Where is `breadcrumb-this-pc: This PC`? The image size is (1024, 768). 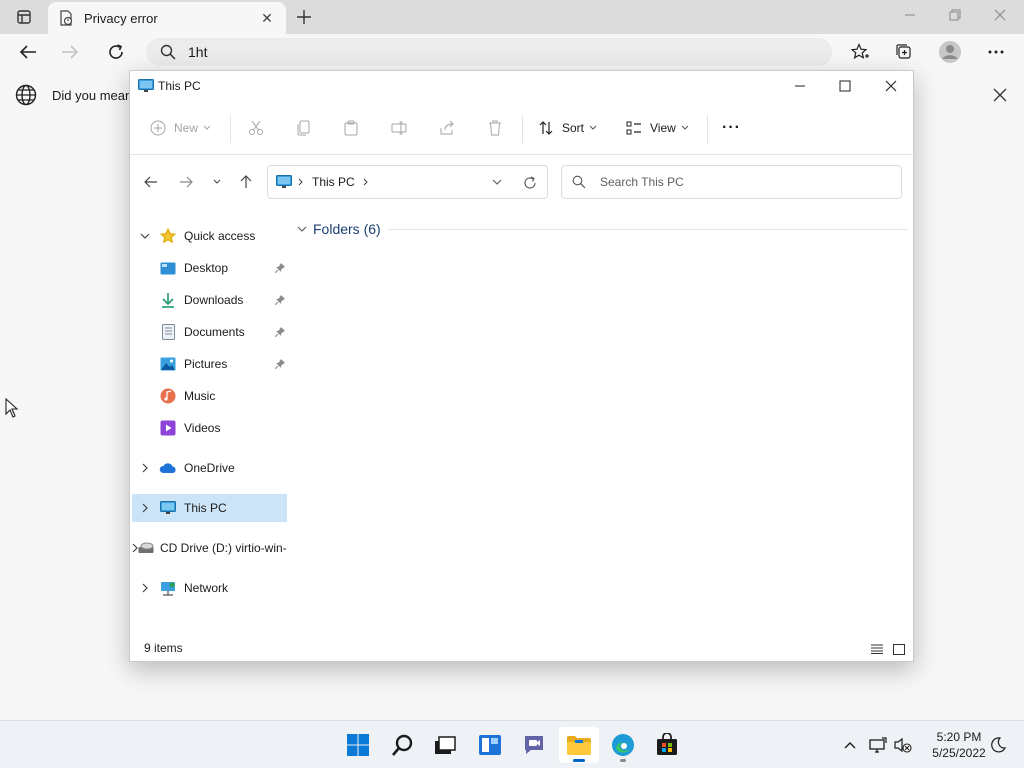 breadcrumb-this-pc: This PC is located at coordinates (333, 182).